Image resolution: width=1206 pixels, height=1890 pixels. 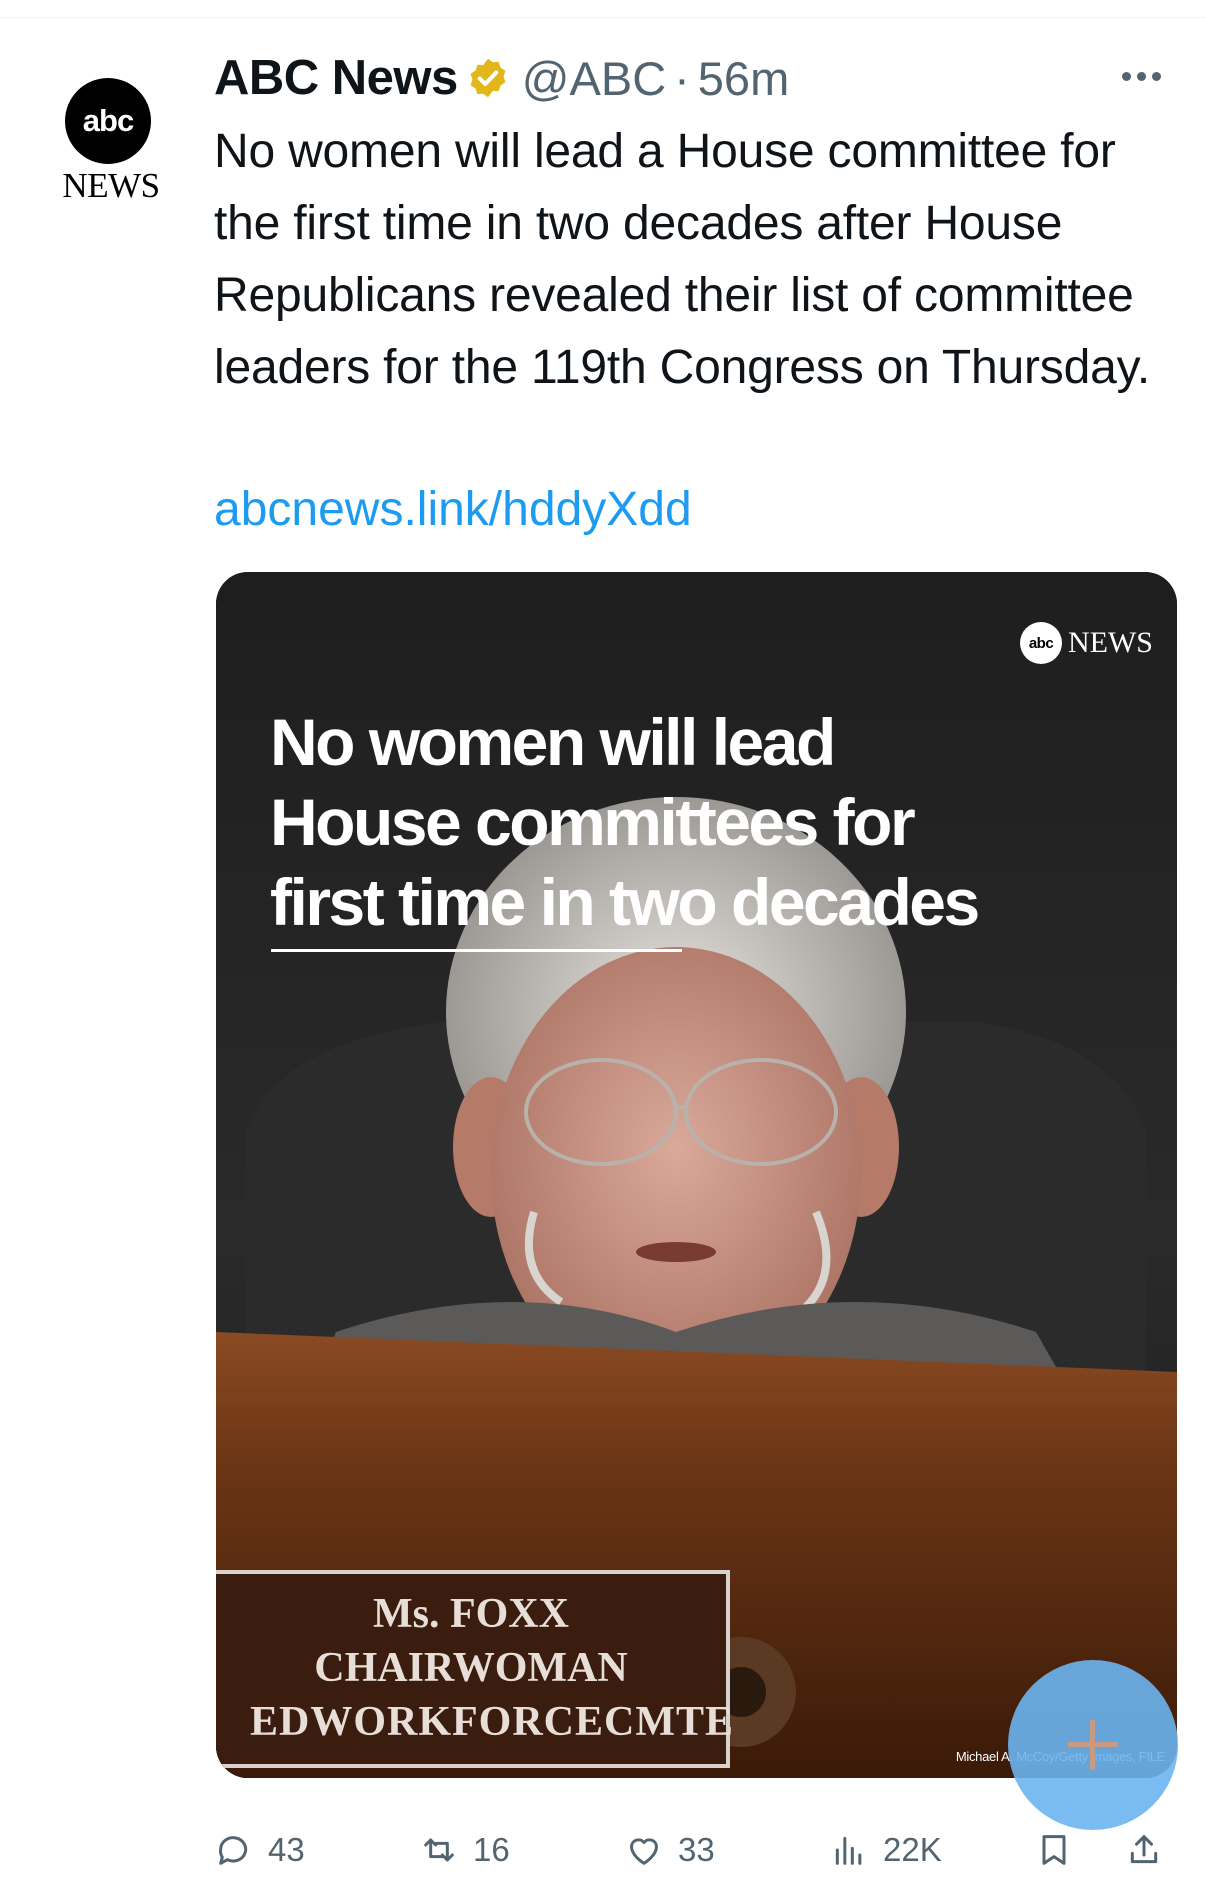 What do you see at coordinates (696, 1849) in the screenshot?
I see `like-count: 33` at bounding box center [696, 1849].